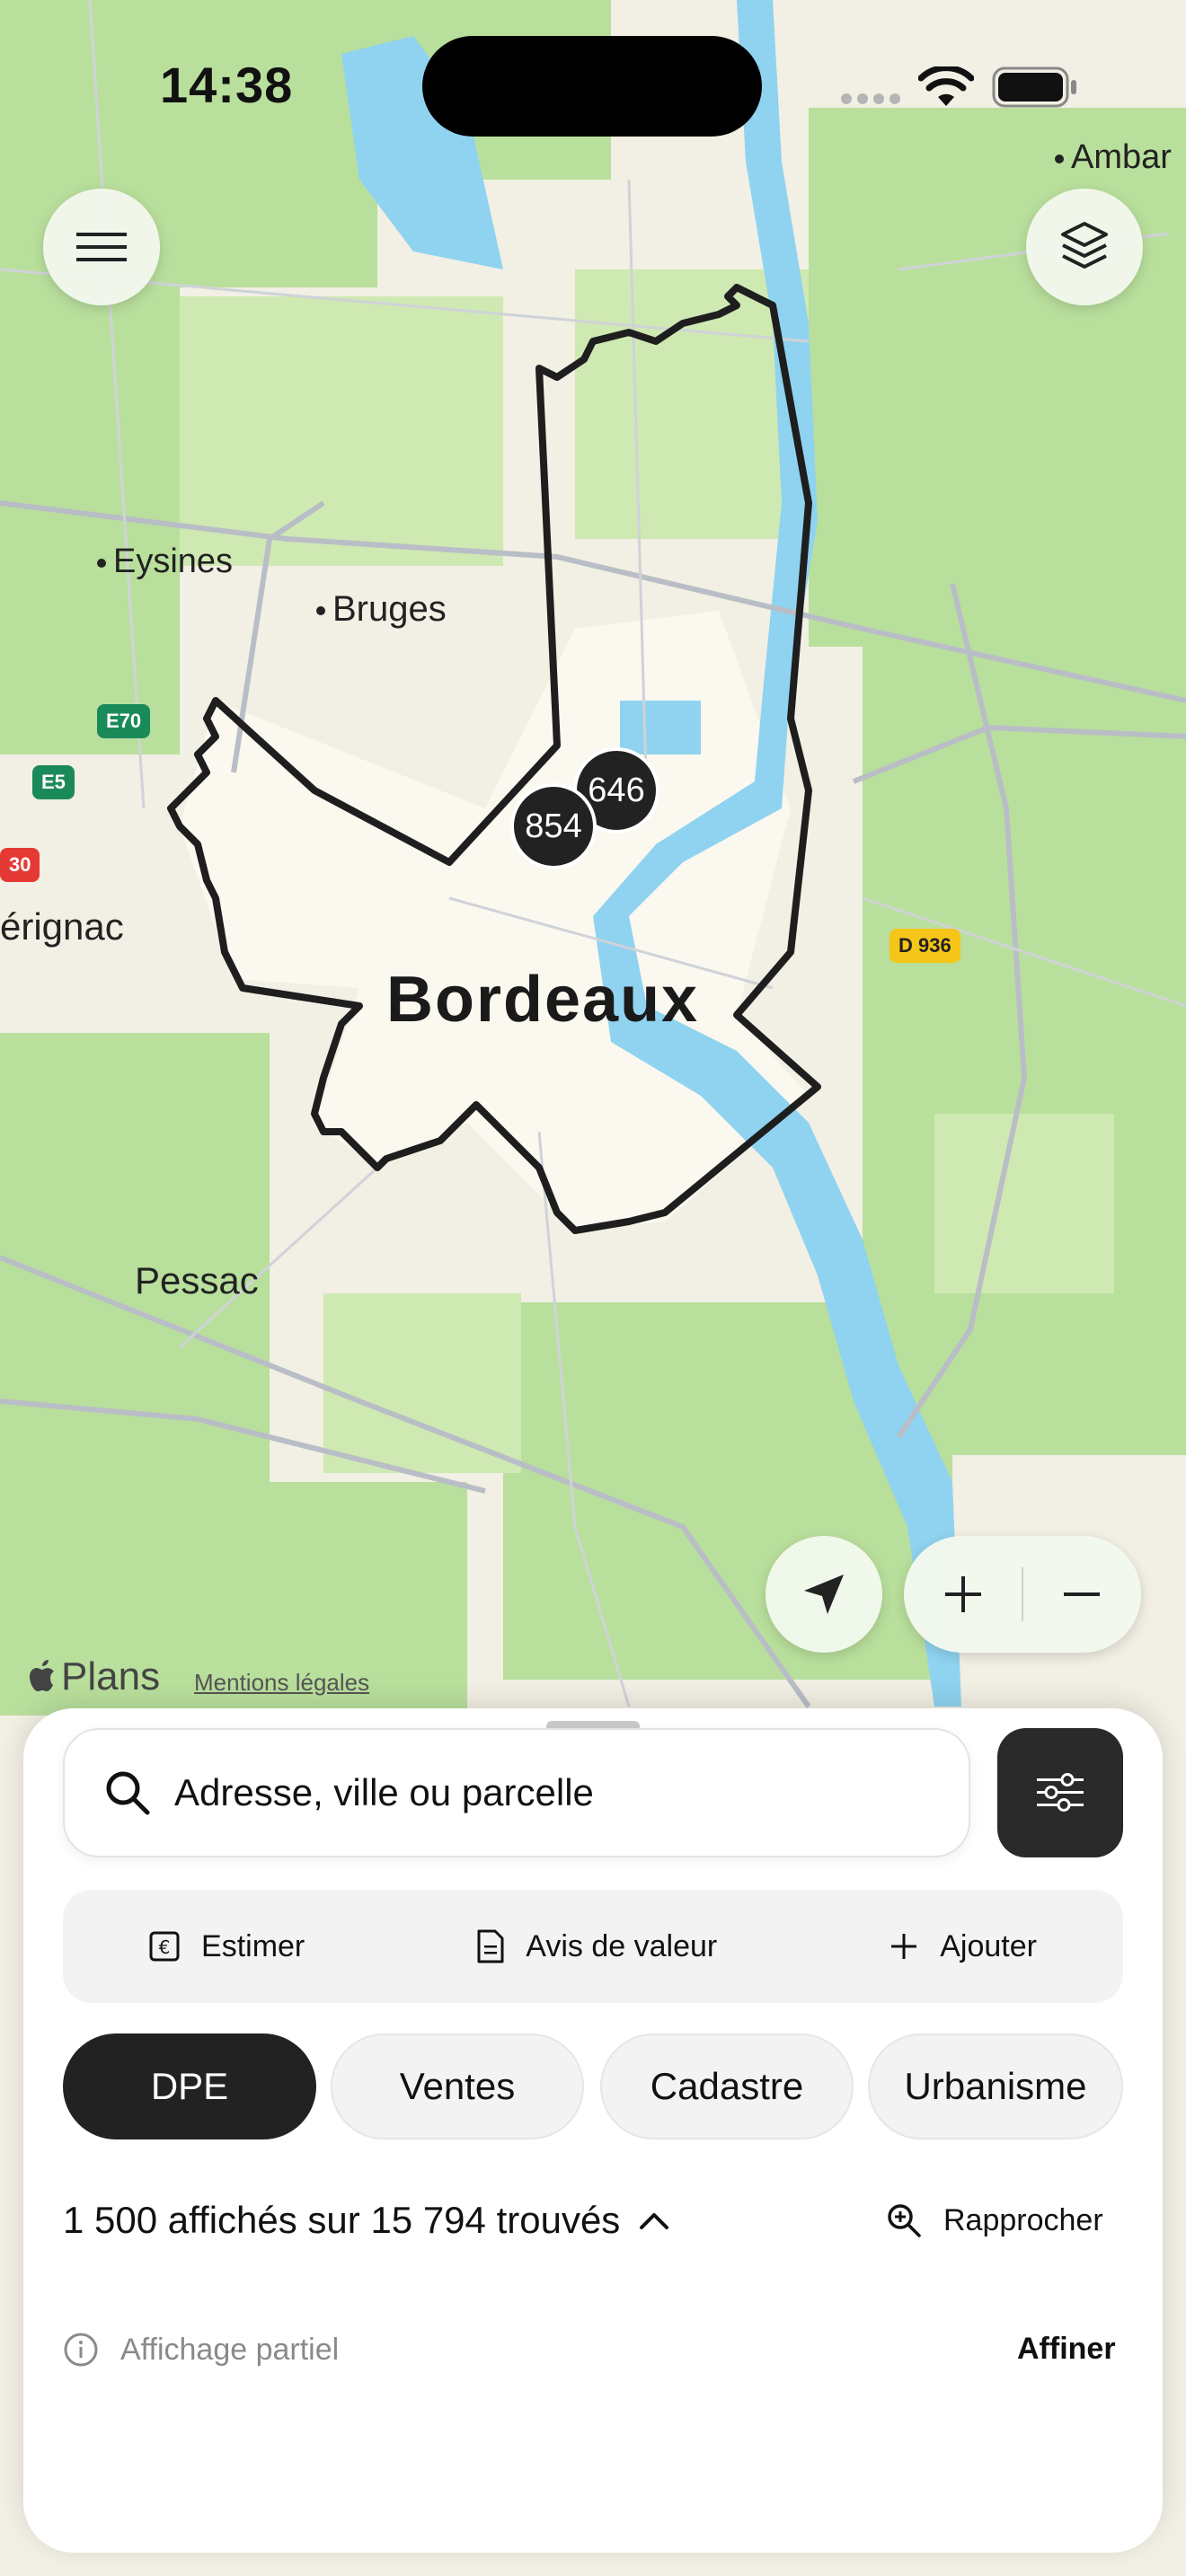 The height and width of the screenshot is (2576, 1186). Describe the element at coordinates (597, 1947) in the screenshot. I see `valuation-notice-button: Avis de valeur` at that location.